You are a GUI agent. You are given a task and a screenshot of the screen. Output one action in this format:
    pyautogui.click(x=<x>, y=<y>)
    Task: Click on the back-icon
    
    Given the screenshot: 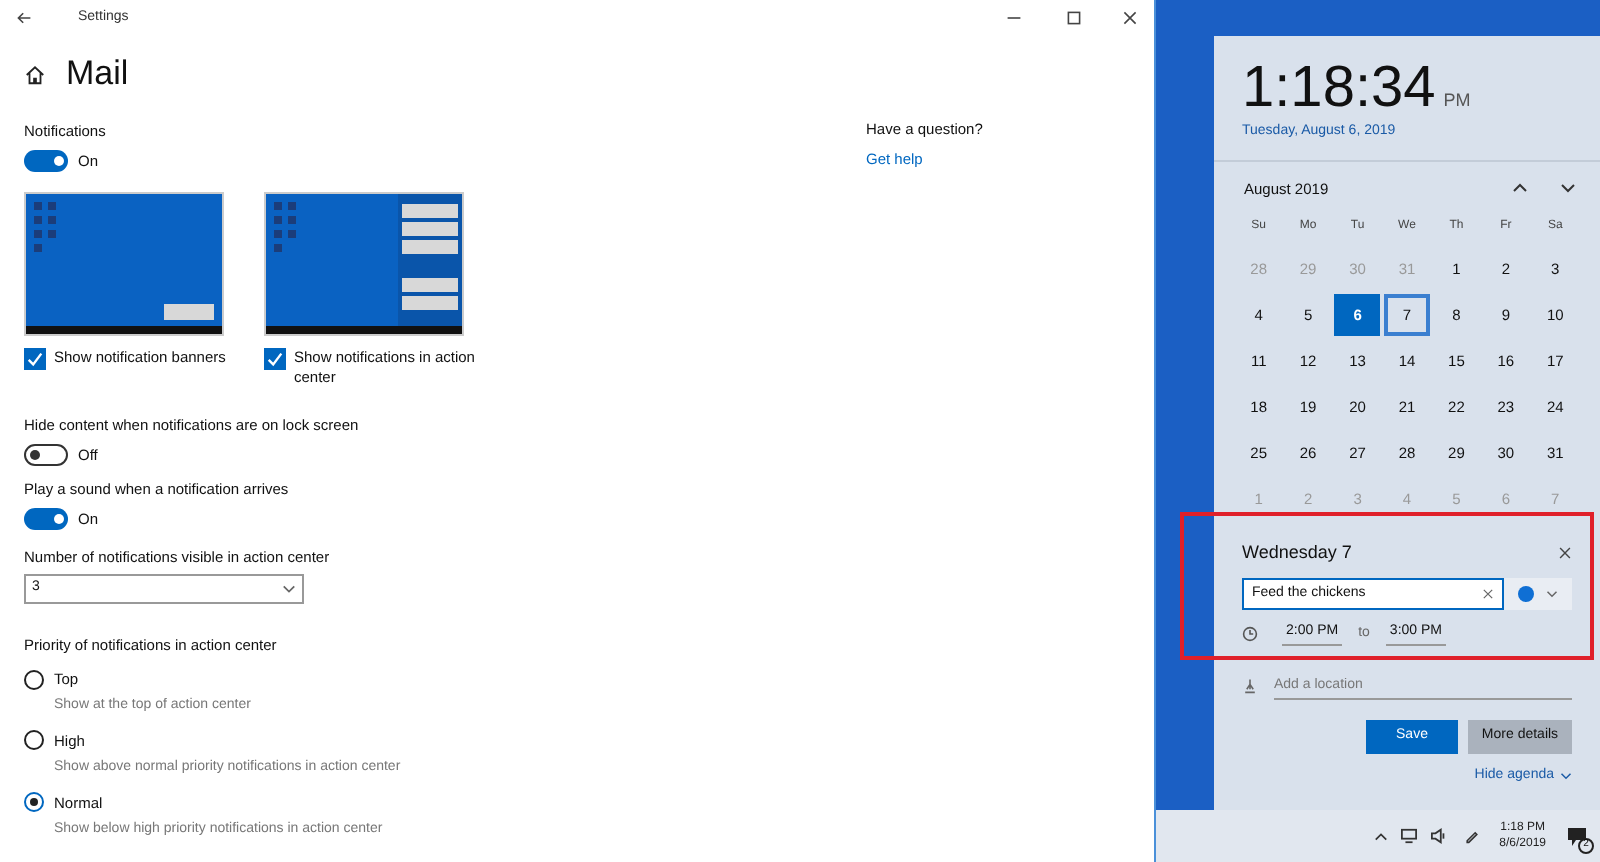 What is the action you would take?
    pyautogui.click(x=24, y=18)
    